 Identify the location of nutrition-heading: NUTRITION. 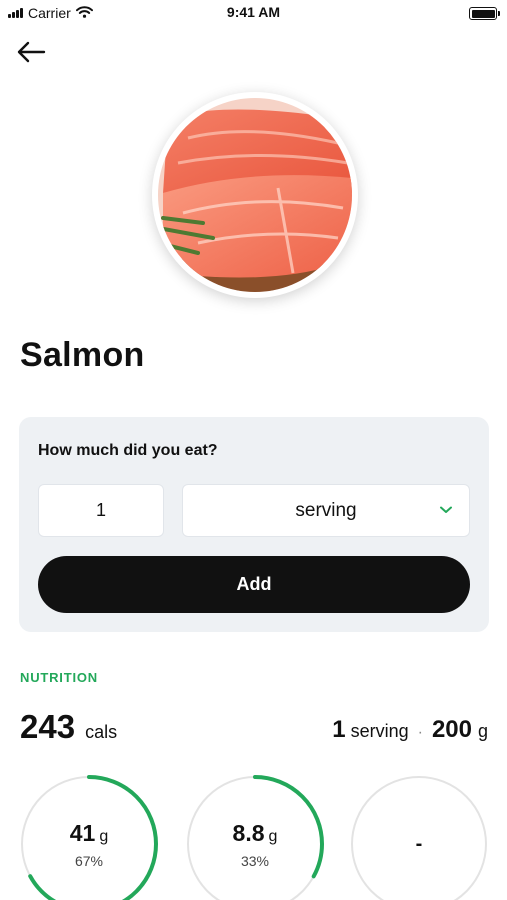
(59, 677).